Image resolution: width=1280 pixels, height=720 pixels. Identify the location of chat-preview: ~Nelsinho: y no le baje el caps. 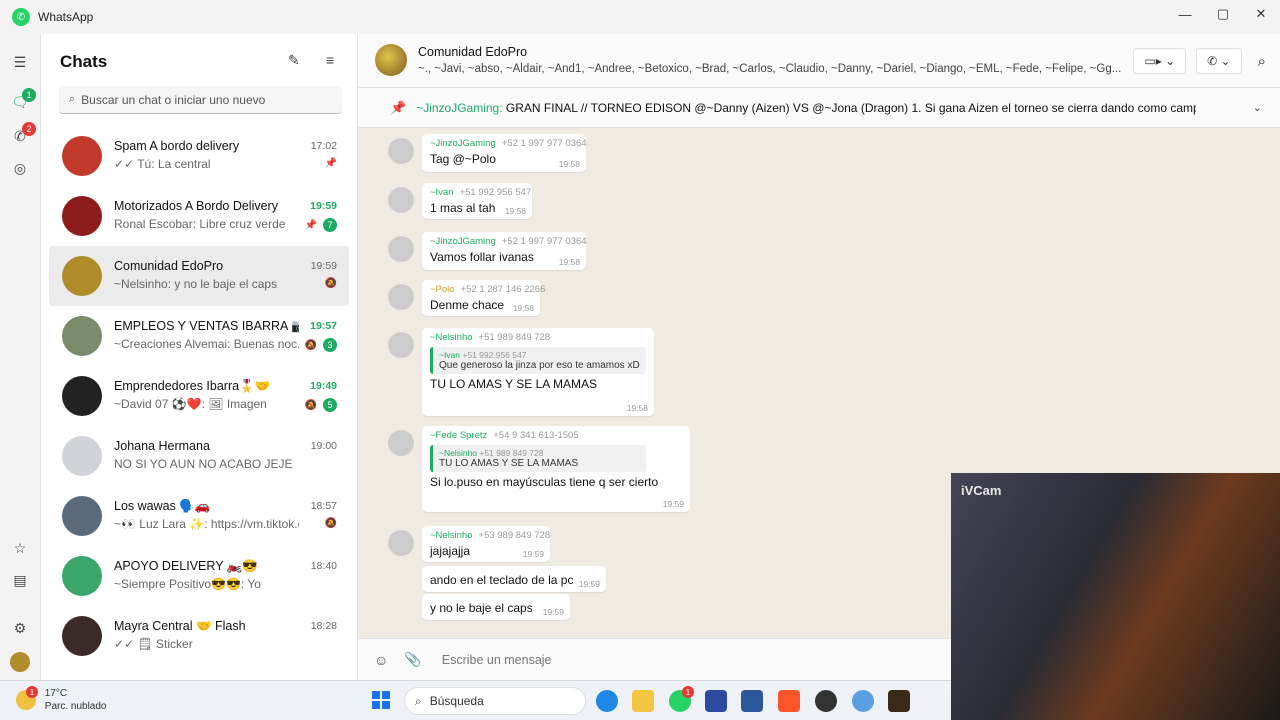
(196, 284).